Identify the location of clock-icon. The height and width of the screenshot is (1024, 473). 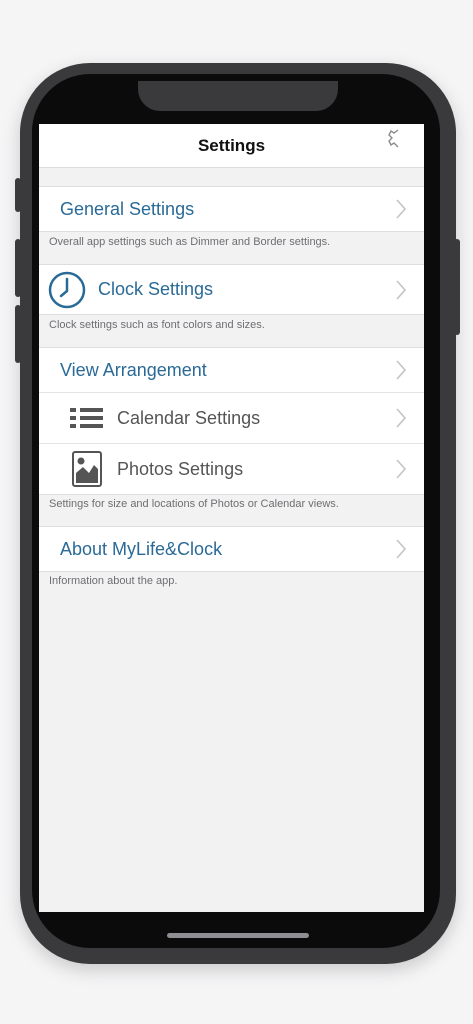
(67, 290).